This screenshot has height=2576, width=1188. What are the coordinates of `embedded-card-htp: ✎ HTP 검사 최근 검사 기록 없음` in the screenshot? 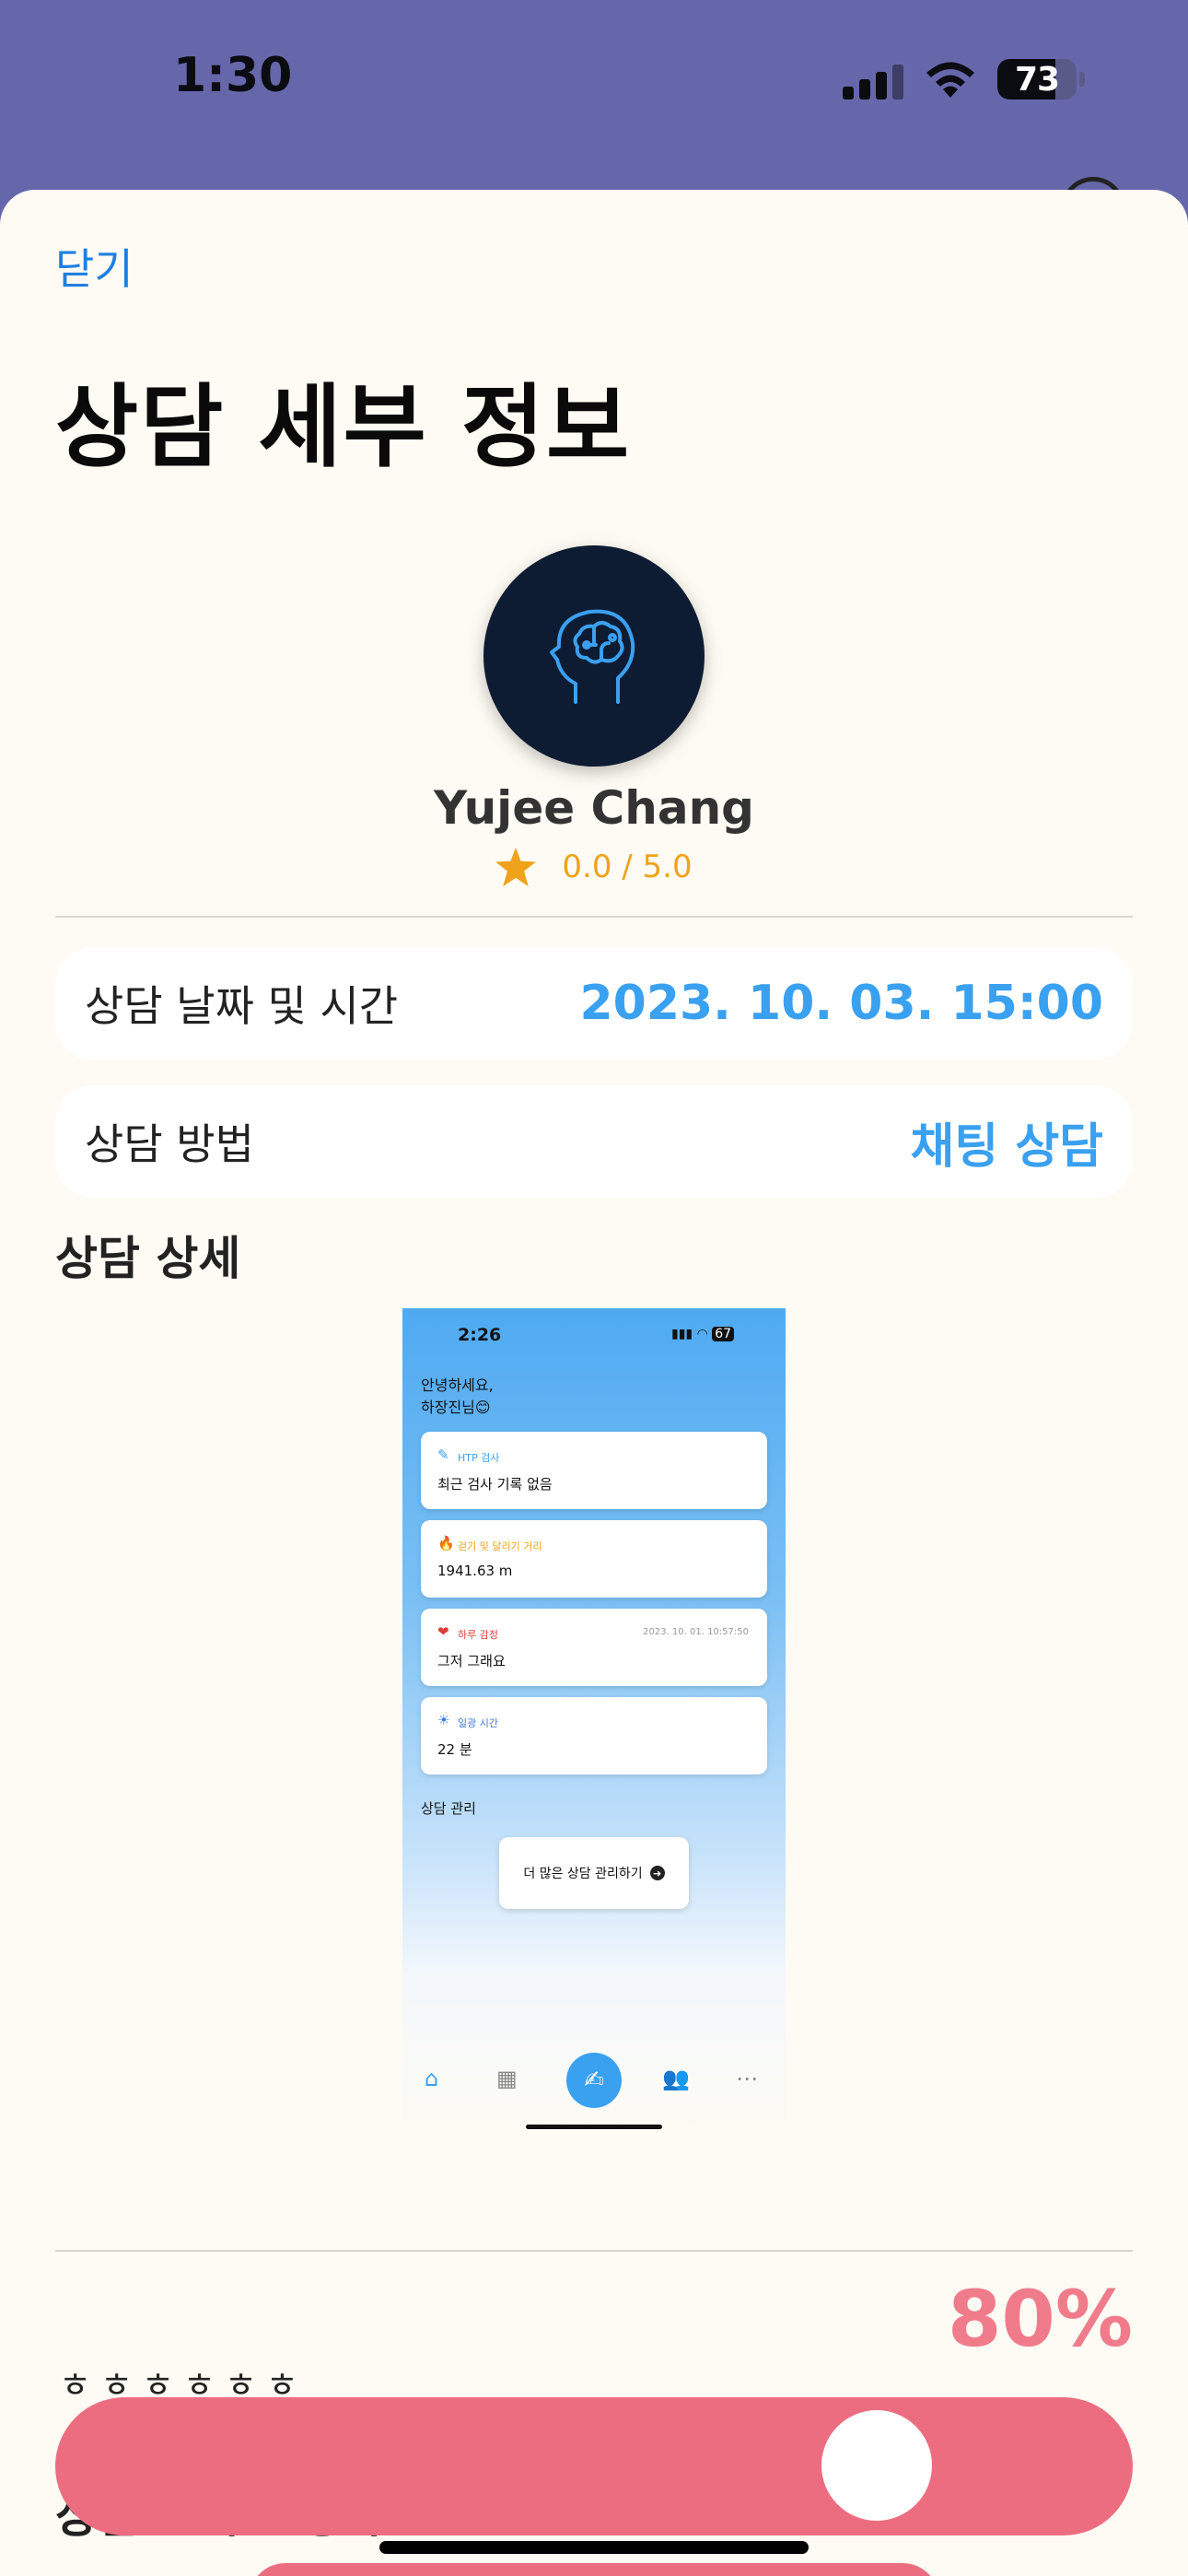 It's located at (594, 1470).